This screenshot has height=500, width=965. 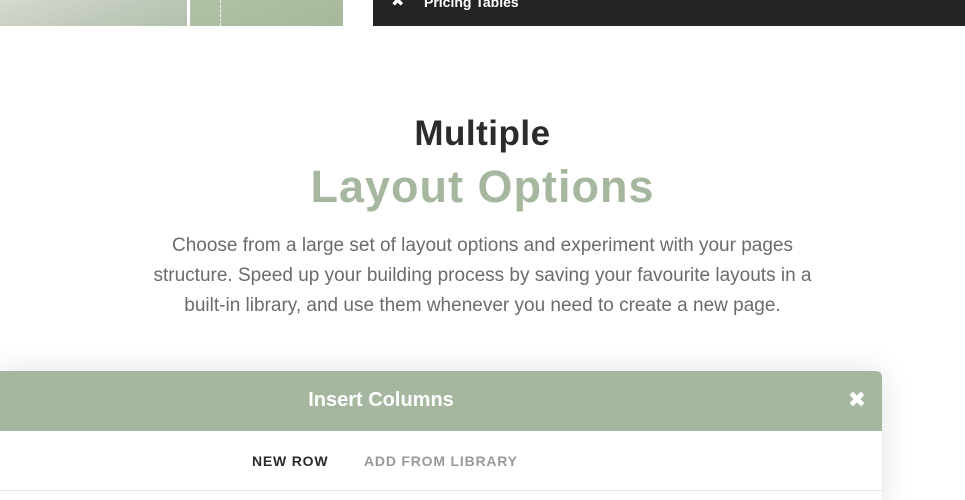 What do you see at coordinates (857, 400) in the screenshot?
I see `modal-close-icon: ✖` at bounding box center [857, 400].